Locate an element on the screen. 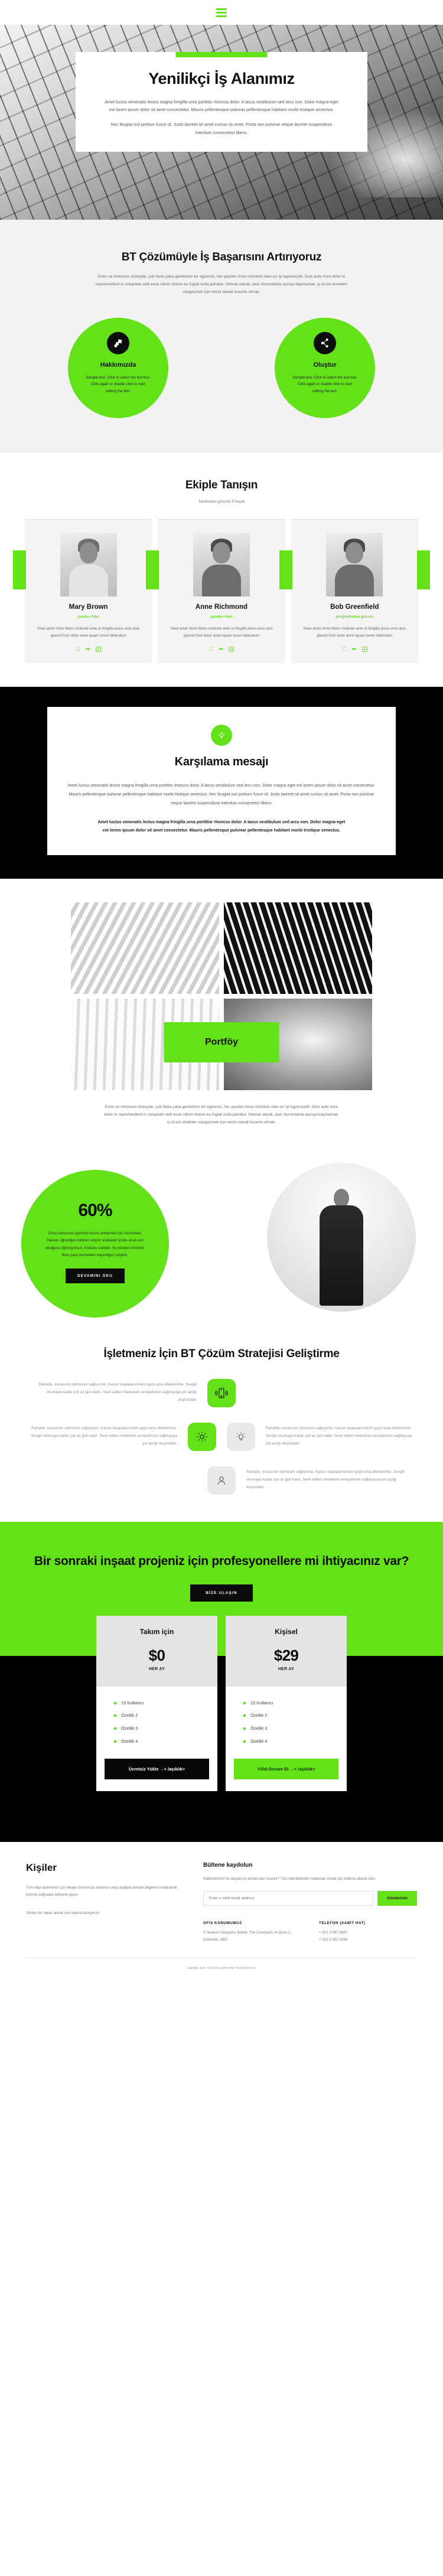 The height and width of the screenshot is (2576, 443). stat-number: 60% is located at coordinates (95, 1211).